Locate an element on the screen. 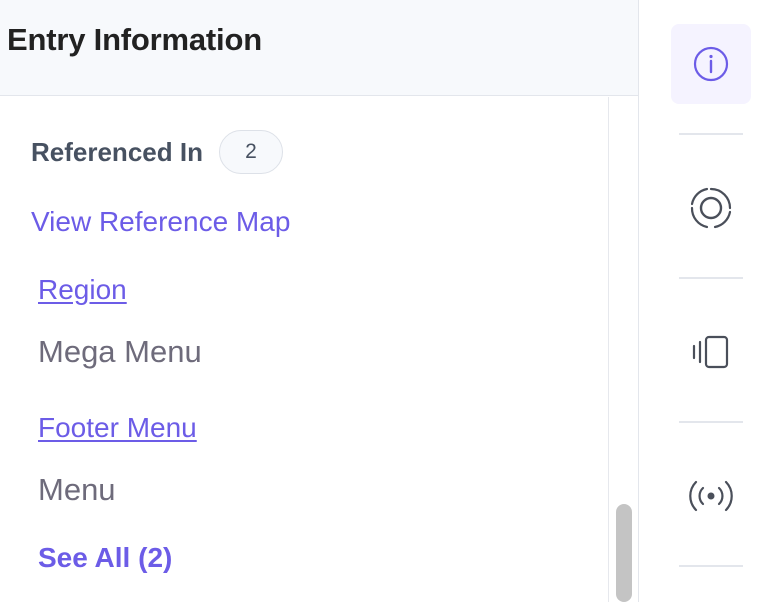 This screenshot has width=770, height=602. panel-title: Entry Information is located at coordinates (134, 39).